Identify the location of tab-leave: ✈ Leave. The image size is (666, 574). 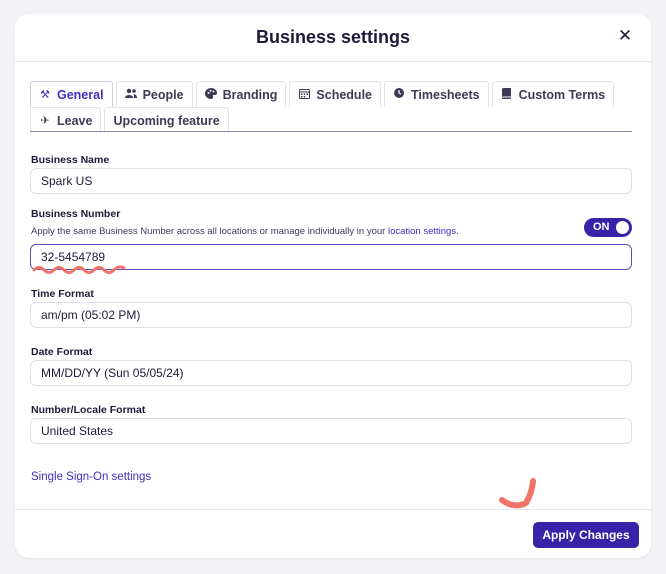
(66, 120).